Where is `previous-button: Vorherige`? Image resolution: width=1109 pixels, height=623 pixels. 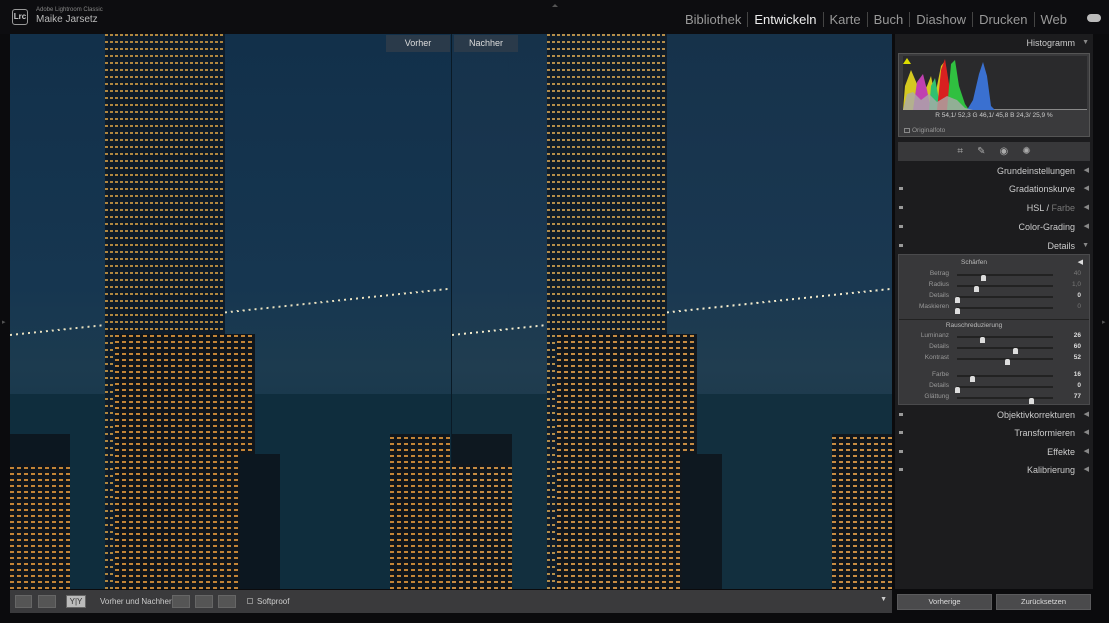
previous-button: Vorherige is located at coordinates (944, 602).